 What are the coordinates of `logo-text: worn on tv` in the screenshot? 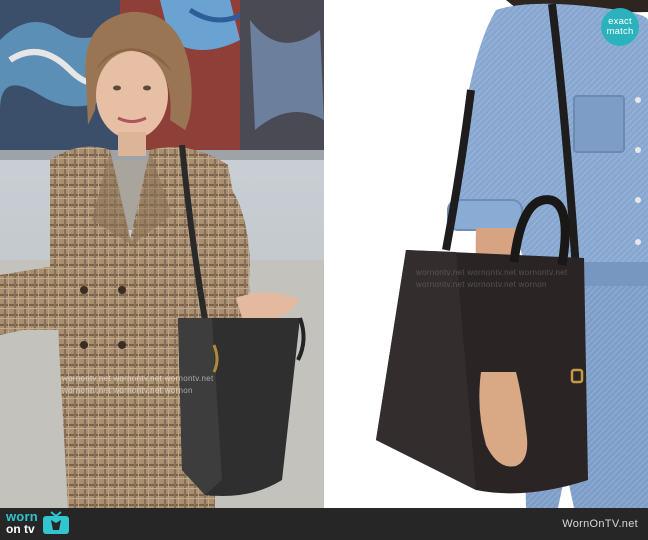 It's located at (22, 523).